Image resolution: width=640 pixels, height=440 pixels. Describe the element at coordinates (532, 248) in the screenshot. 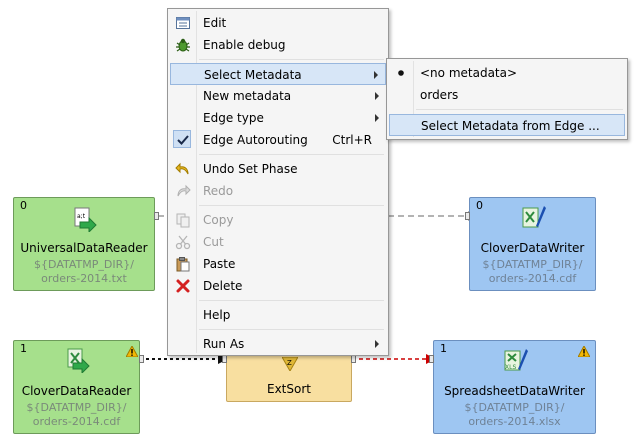

I see `node-name: CloverDataWriter` at that location.